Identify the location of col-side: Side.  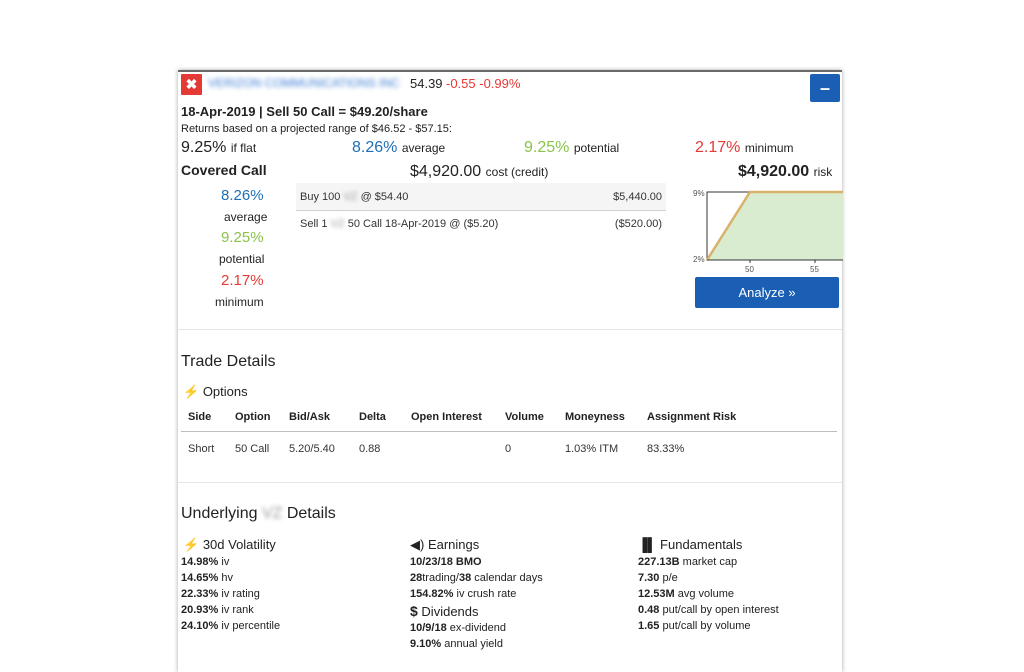
(200, 417).